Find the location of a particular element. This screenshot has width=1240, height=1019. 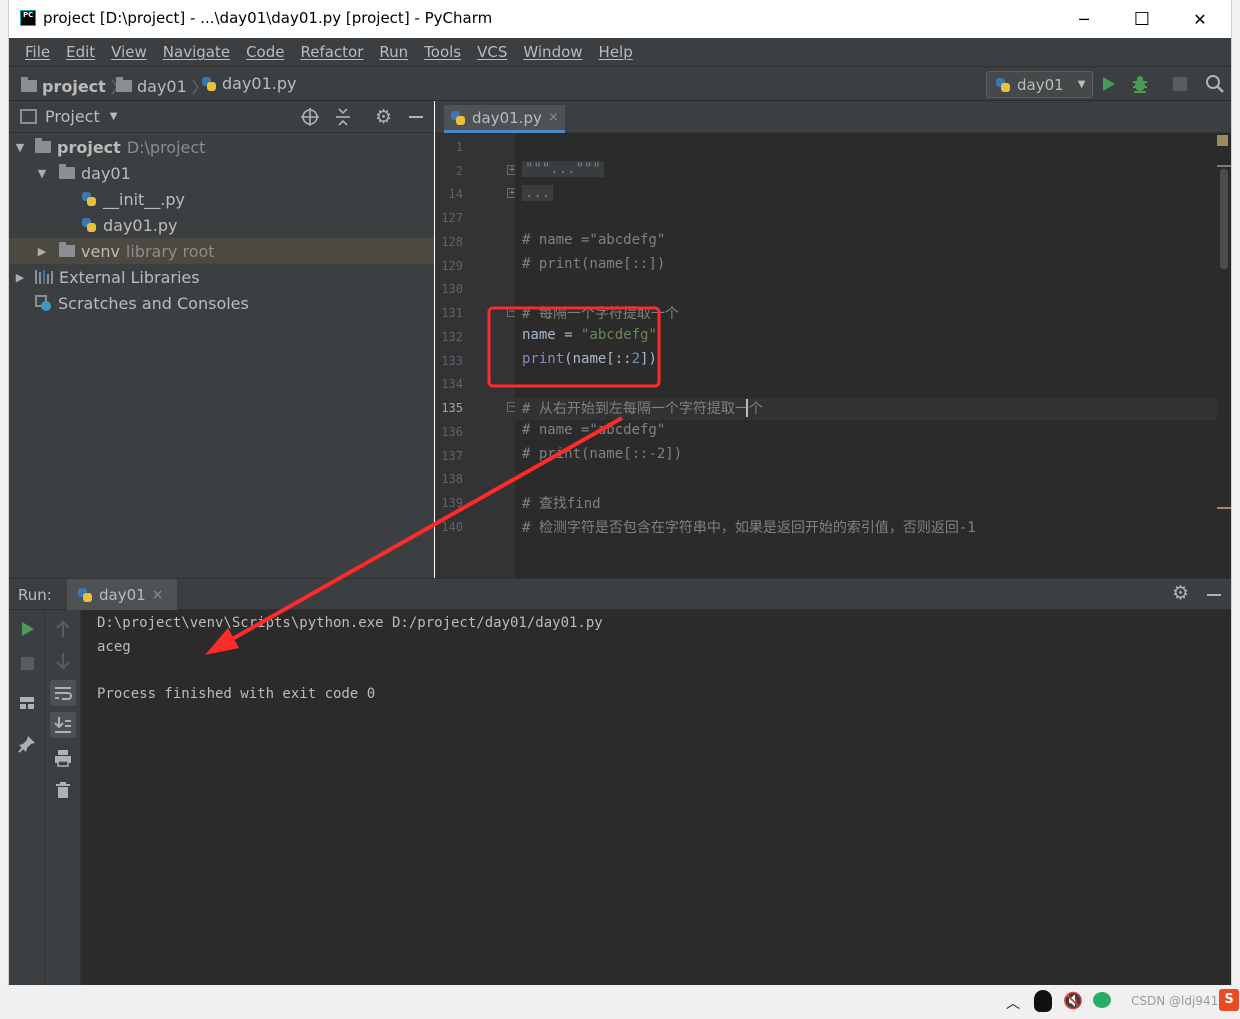

system-taskbar: ︿ 🔇 CSDN @ldj9411 S is located at coordinates (620, 1002).